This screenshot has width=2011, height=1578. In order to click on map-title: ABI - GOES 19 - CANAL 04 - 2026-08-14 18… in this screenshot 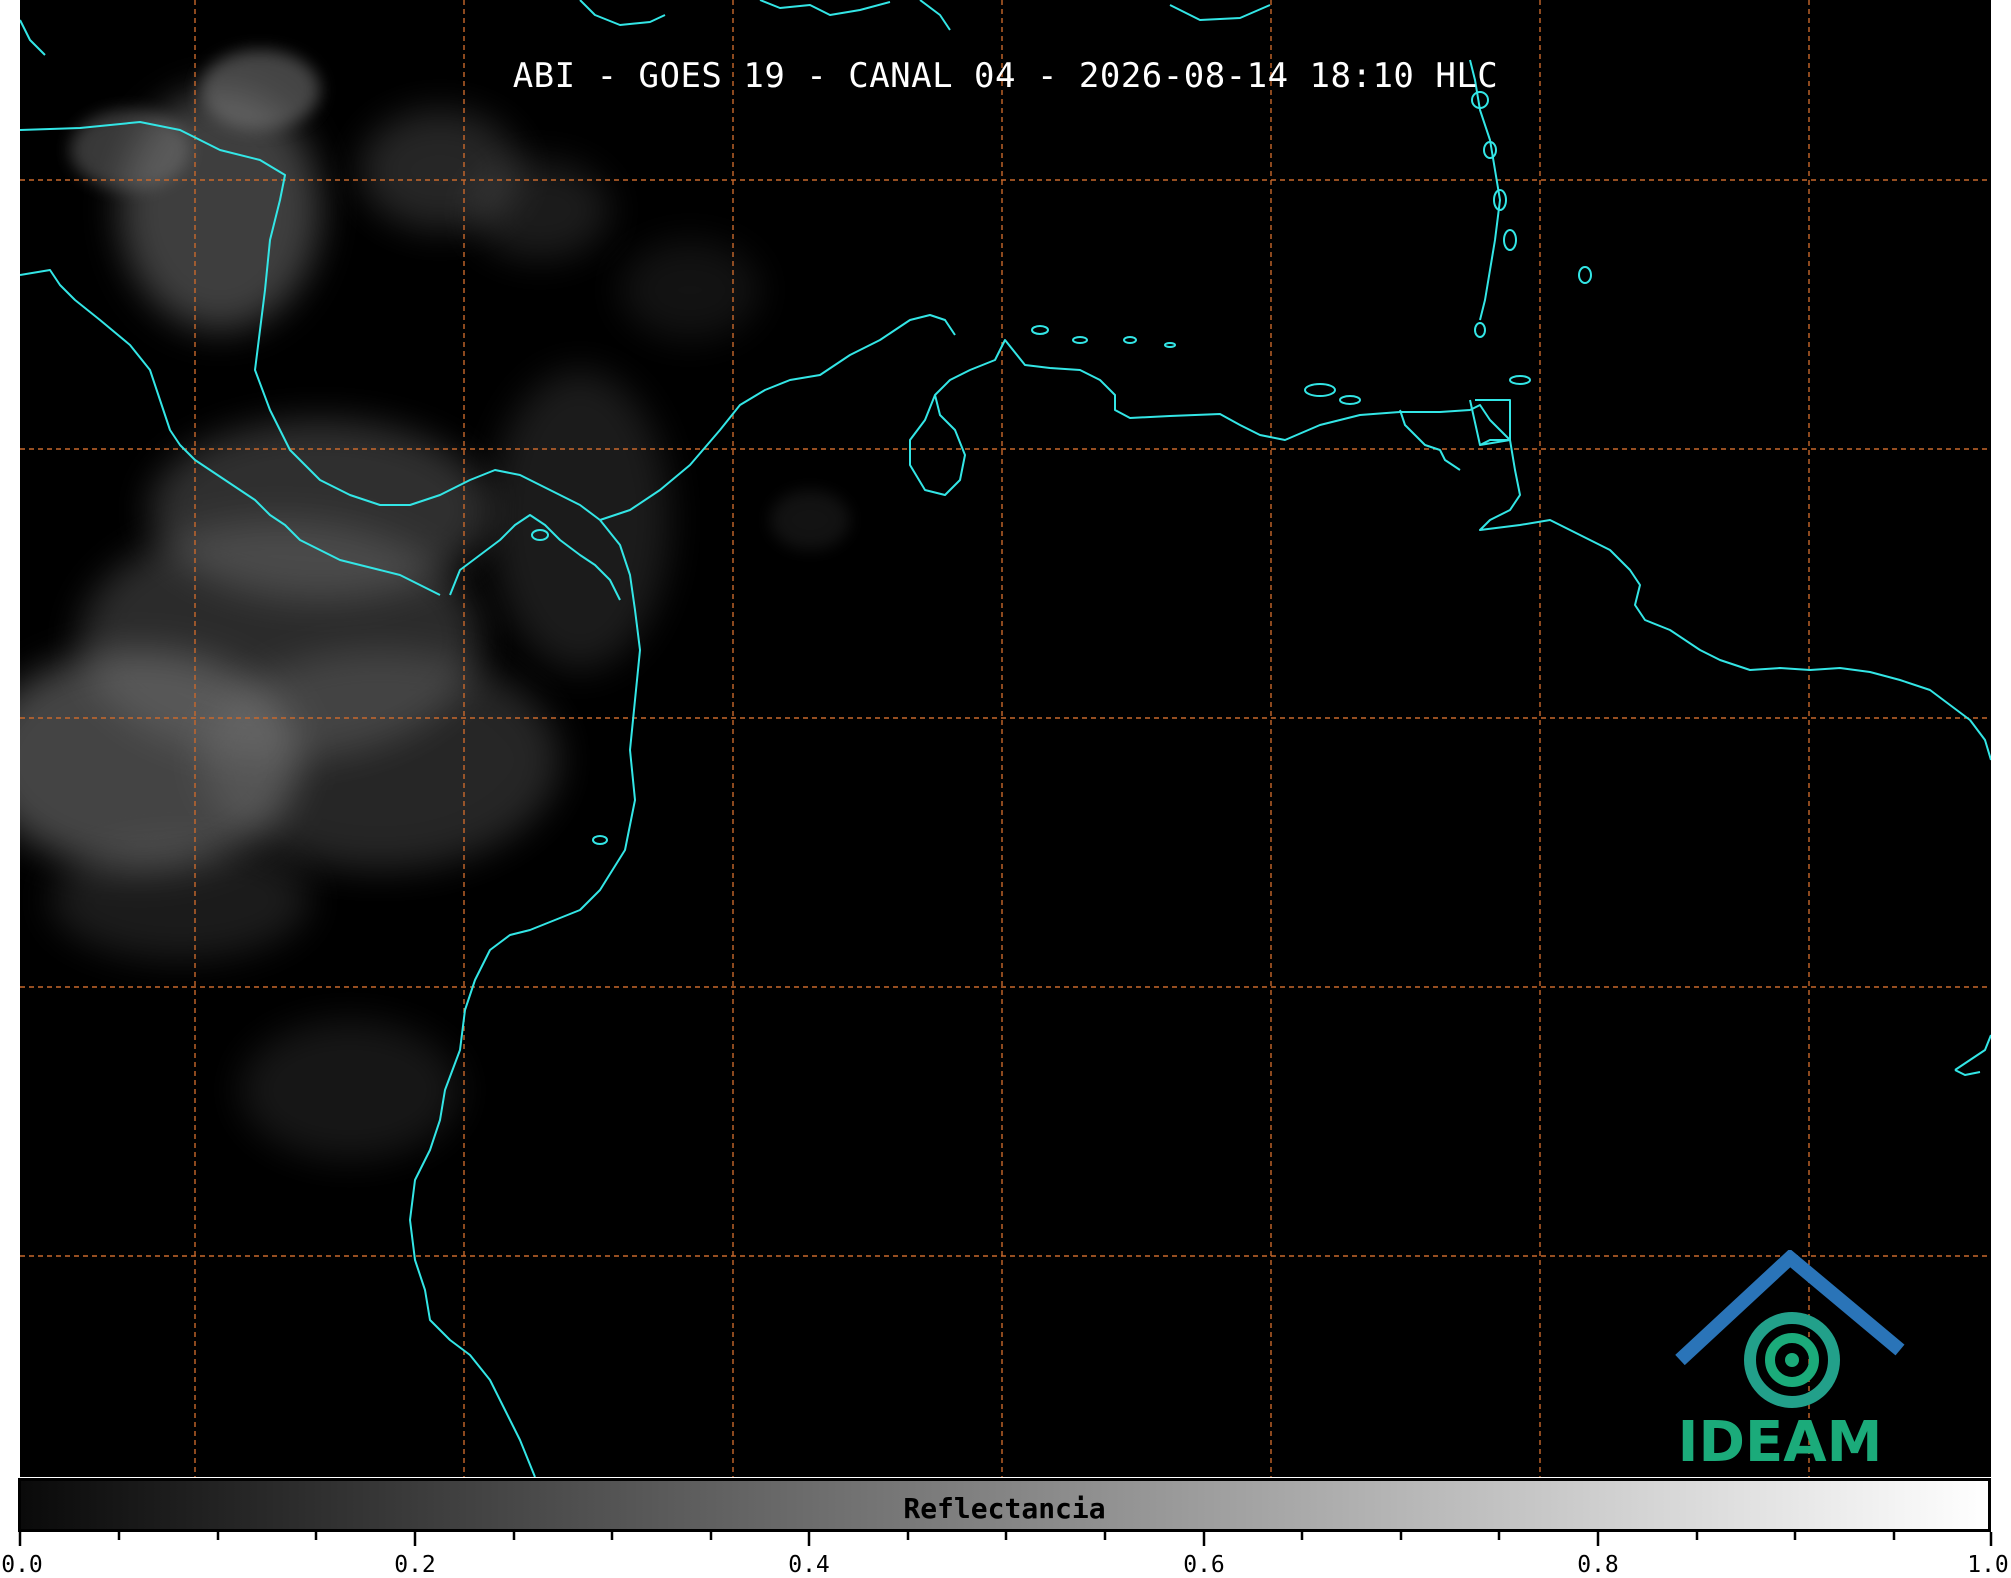, I will do `click(1005, 76)`.